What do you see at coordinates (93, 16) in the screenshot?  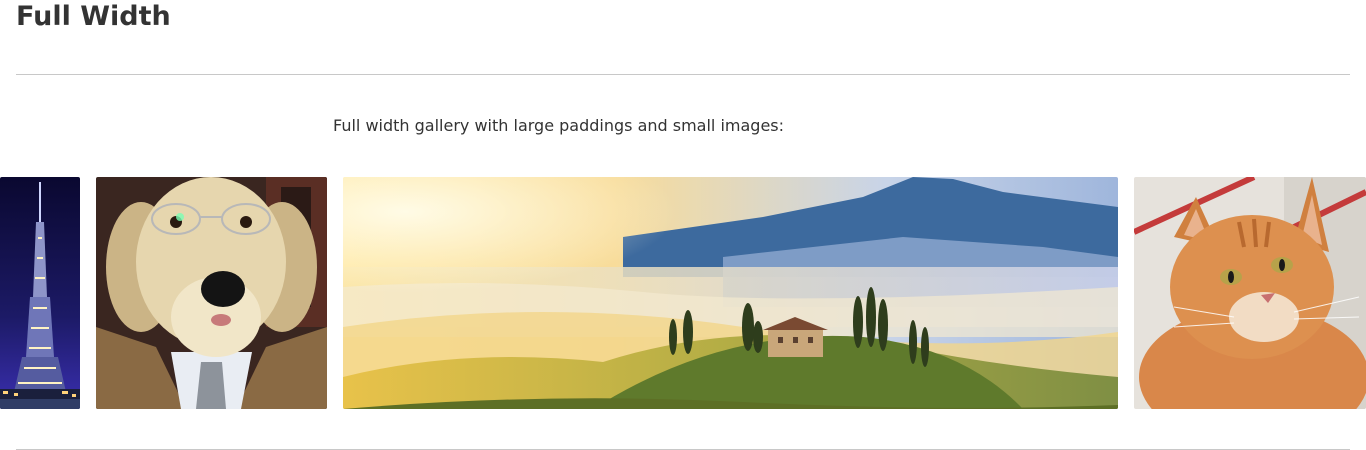 I see `section-title: Full Width` at bounding box center [93, 16].